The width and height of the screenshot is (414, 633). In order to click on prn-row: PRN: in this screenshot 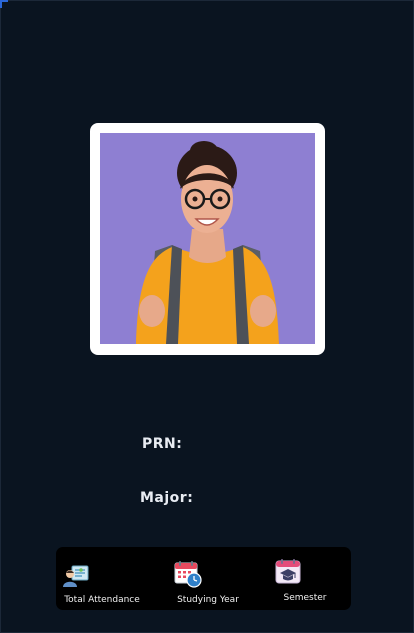, I will do `click(165, 444)`.